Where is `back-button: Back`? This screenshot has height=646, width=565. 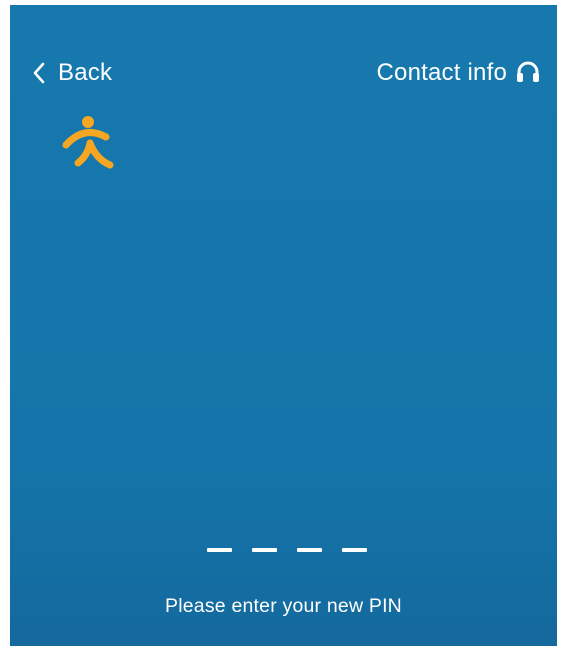 back-button: Back is located at coordinates (72, 73).